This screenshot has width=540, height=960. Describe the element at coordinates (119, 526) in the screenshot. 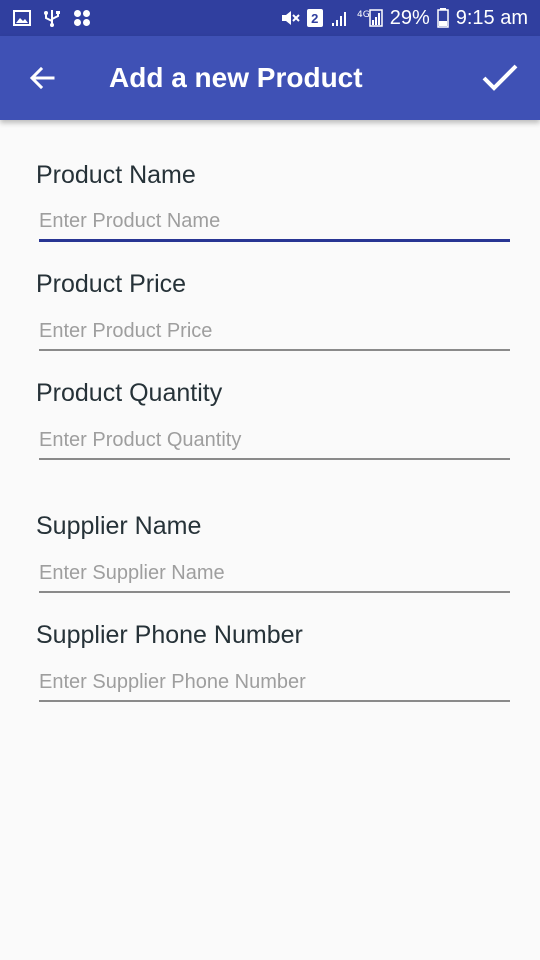

I see `supplier-name-label: Supplier Name` at that location.